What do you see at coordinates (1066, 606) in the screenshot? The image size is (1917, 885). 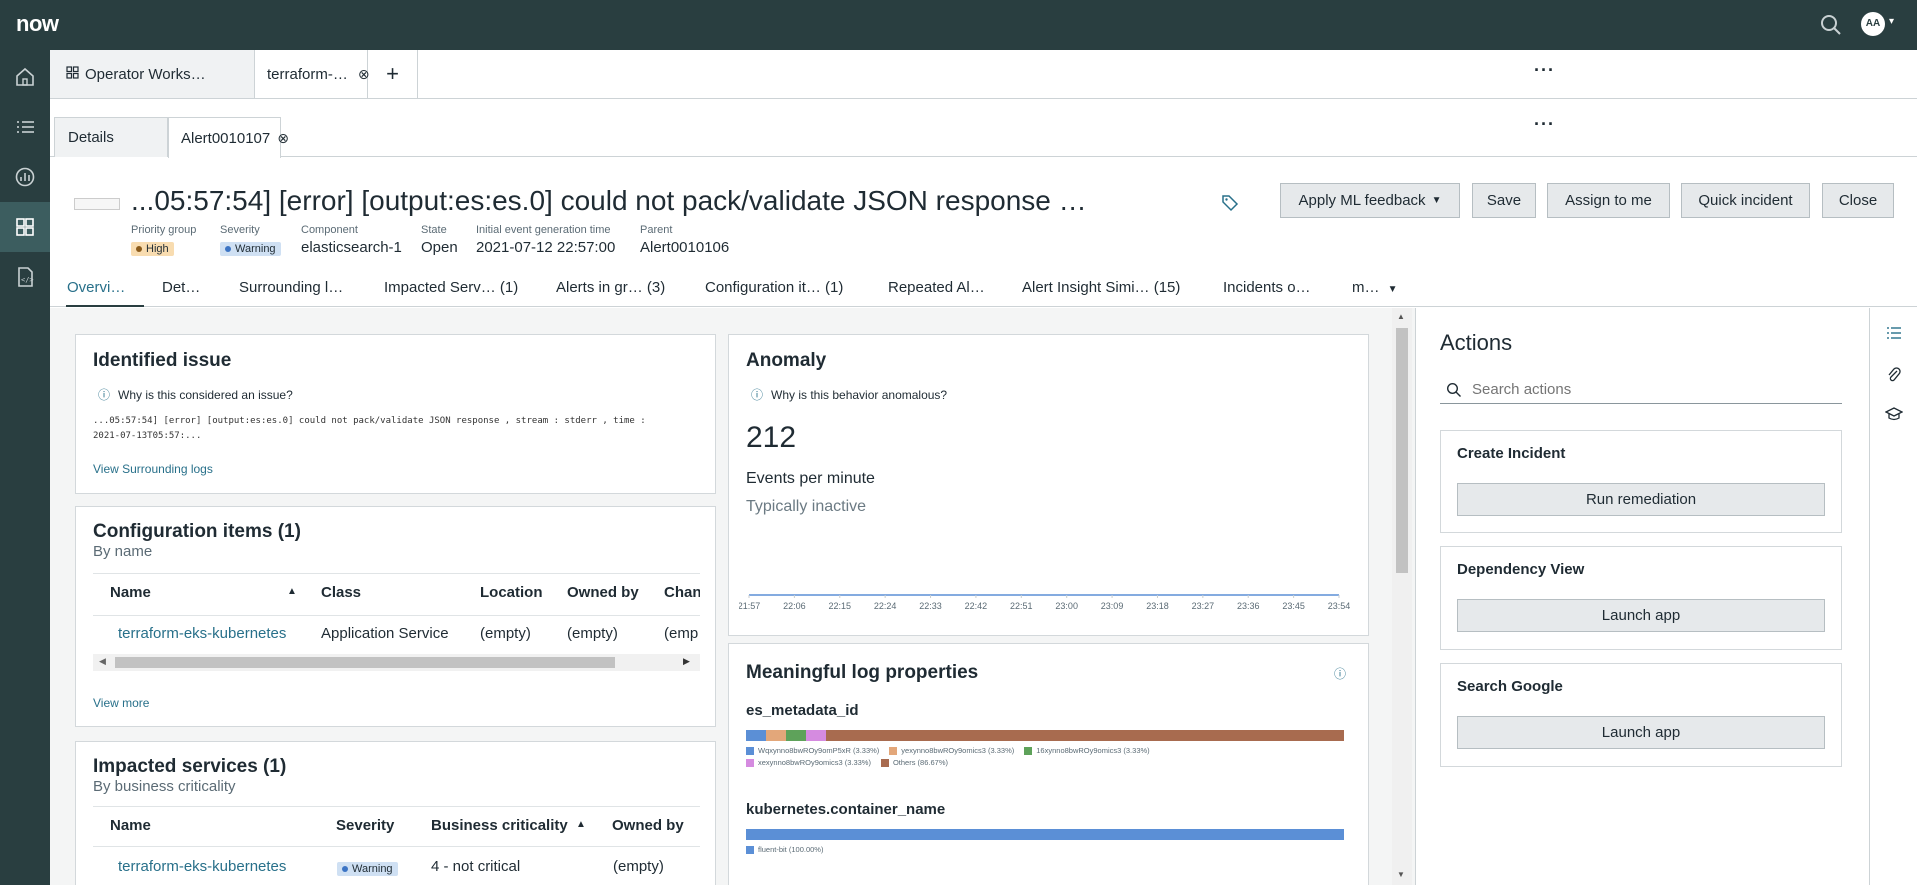 I see `x-tick-label: 23:00` at bounding box center [1066, 606].